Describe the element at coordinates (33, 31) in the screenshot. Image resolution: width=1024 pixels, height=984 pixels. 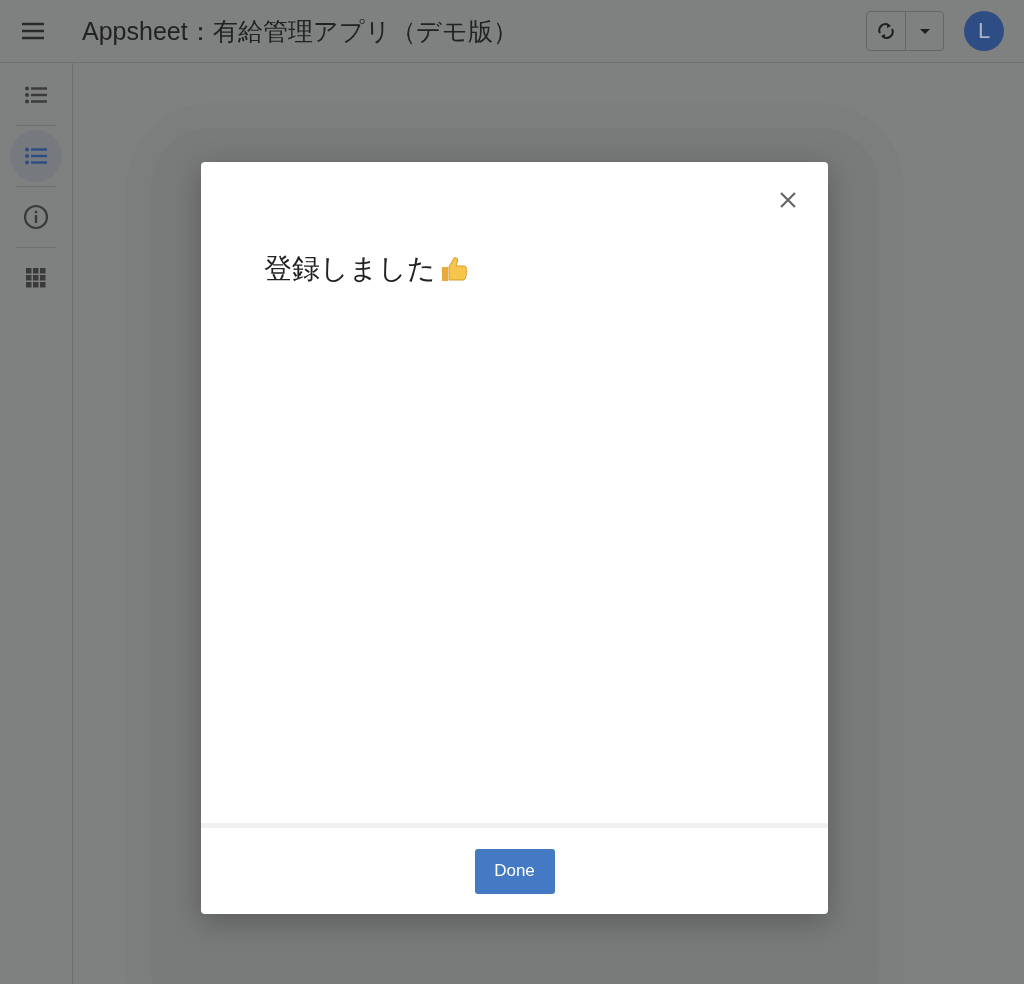
I see `menu-icon` at that location.